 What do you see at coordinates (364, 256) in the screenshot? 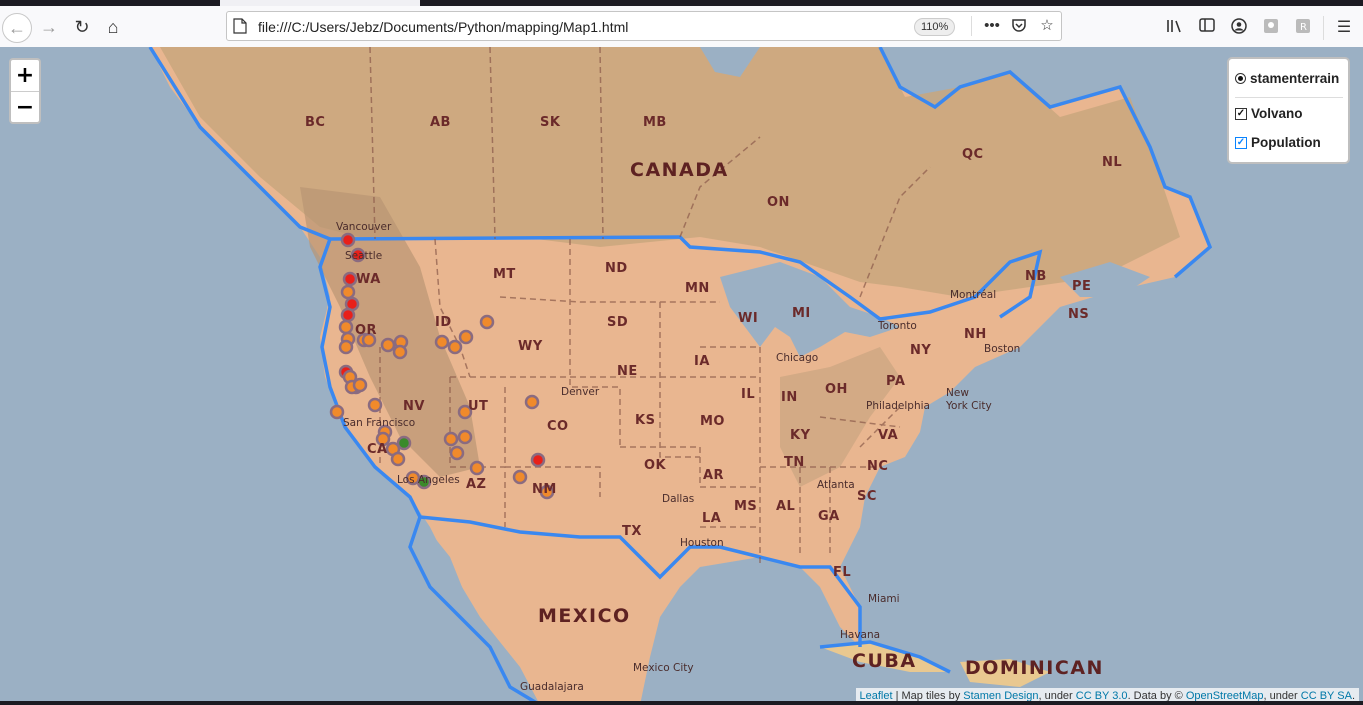
I see `city-label-seattle: Seattle` at bounding box center [364, 256].